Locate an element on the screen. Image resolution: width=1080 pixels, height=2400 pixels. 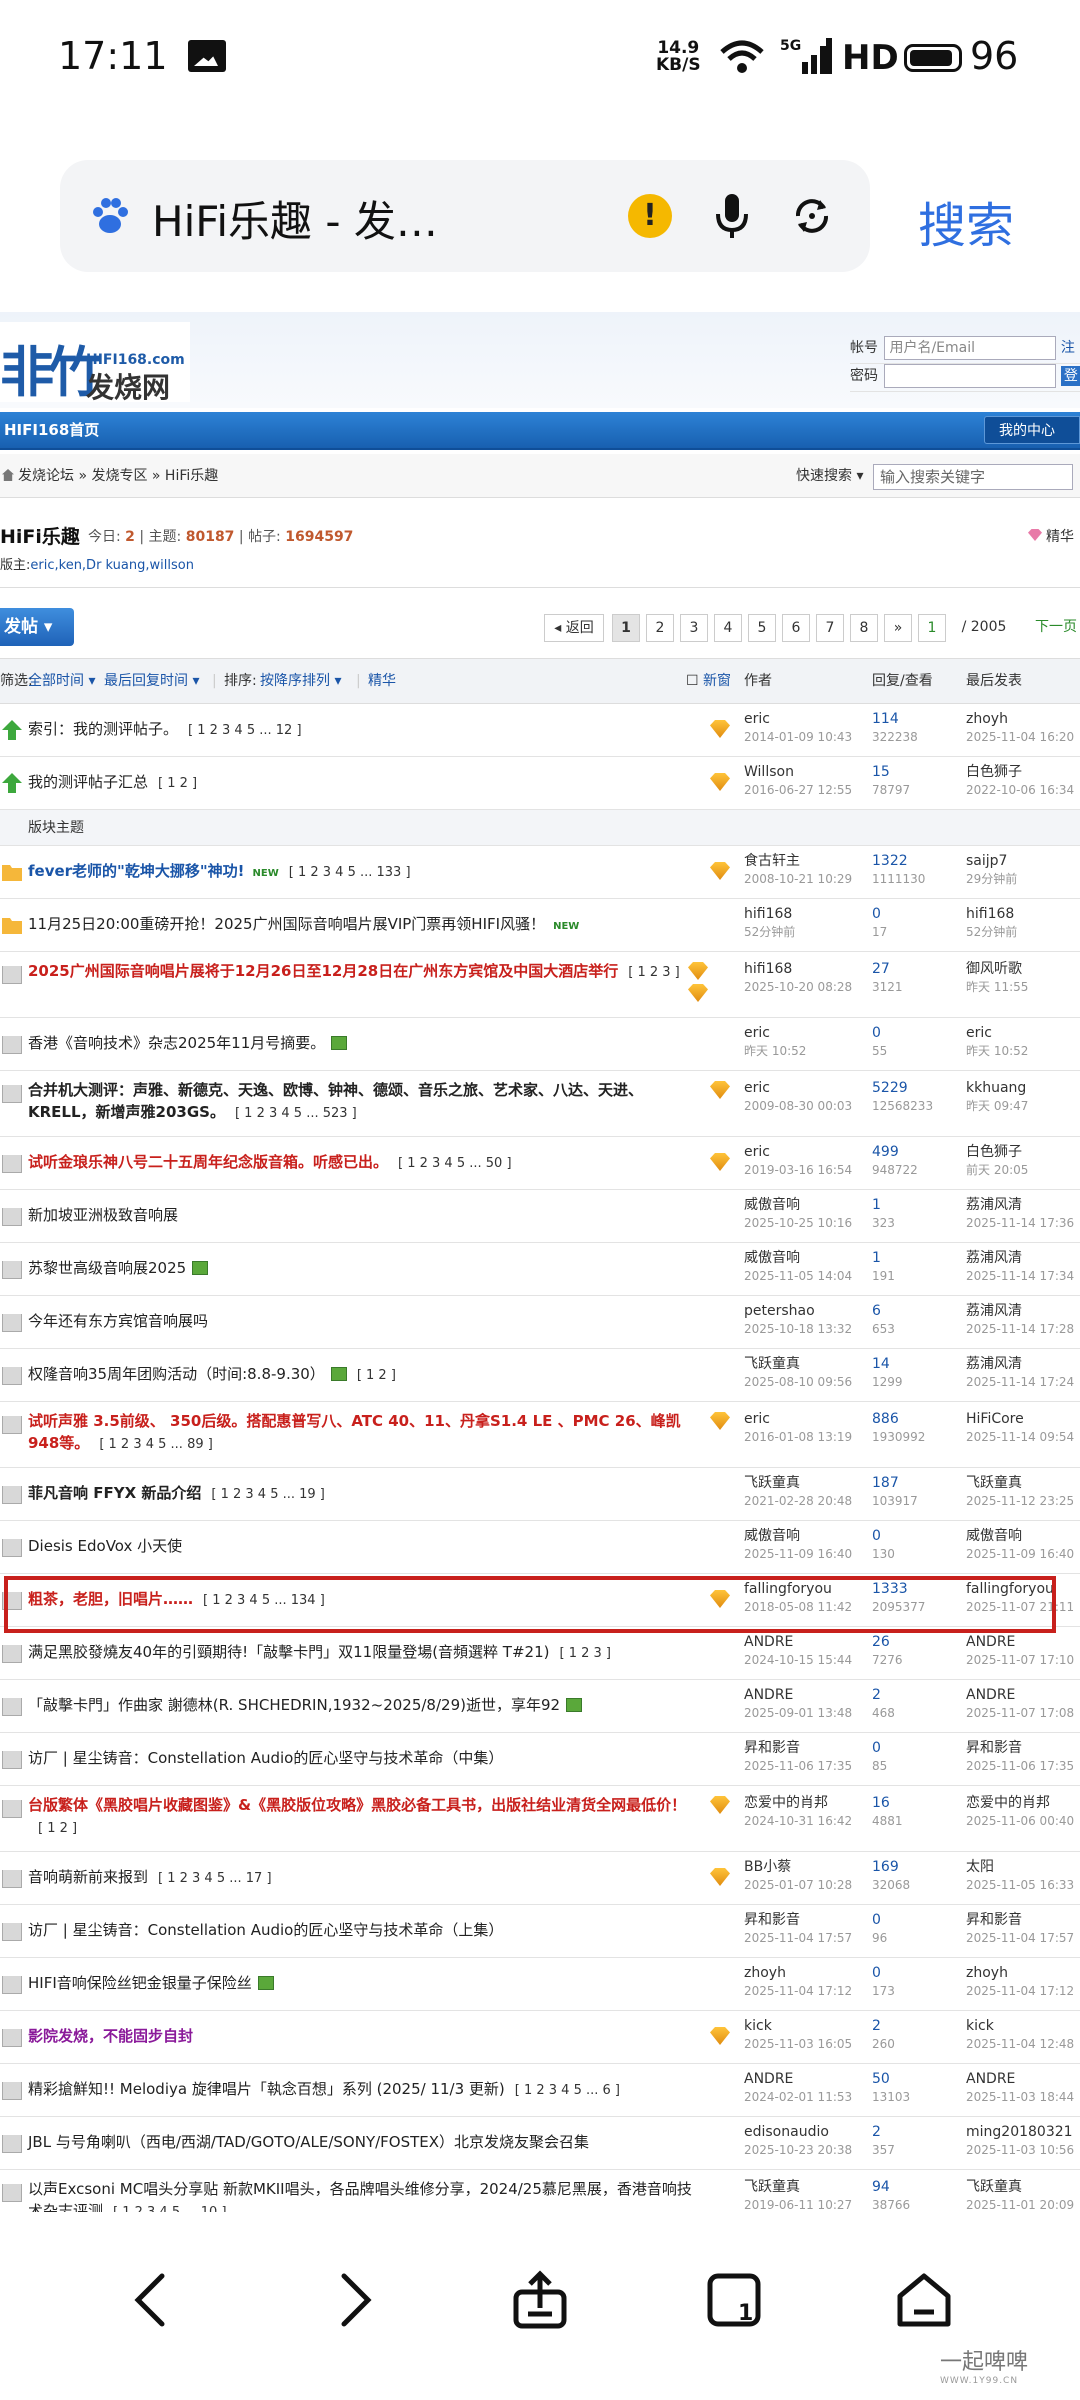
thread-title: 今年还有东方宾馆音响展吗 is located at coordinates (363, 1321).